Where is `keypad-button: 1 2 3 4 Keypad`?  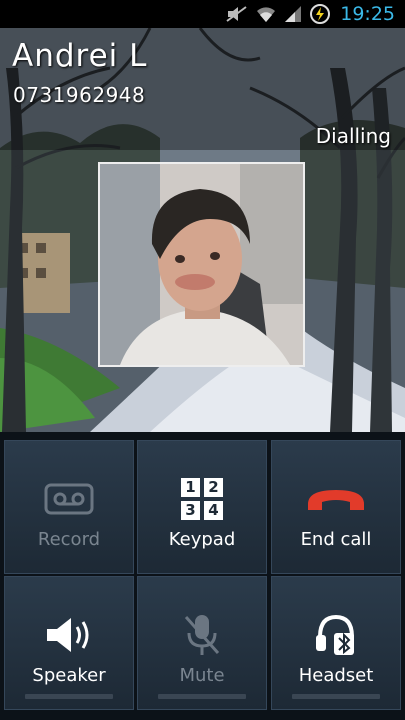 keypad-button: 1 2 3 4 Keypad is located at coordinates (202, 507).